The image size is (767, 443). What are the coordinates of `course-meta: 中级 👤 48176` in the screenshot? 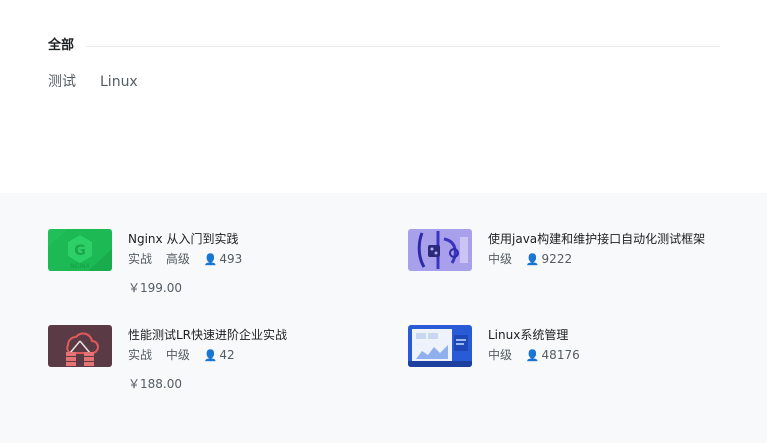 It's located at (539, 355).